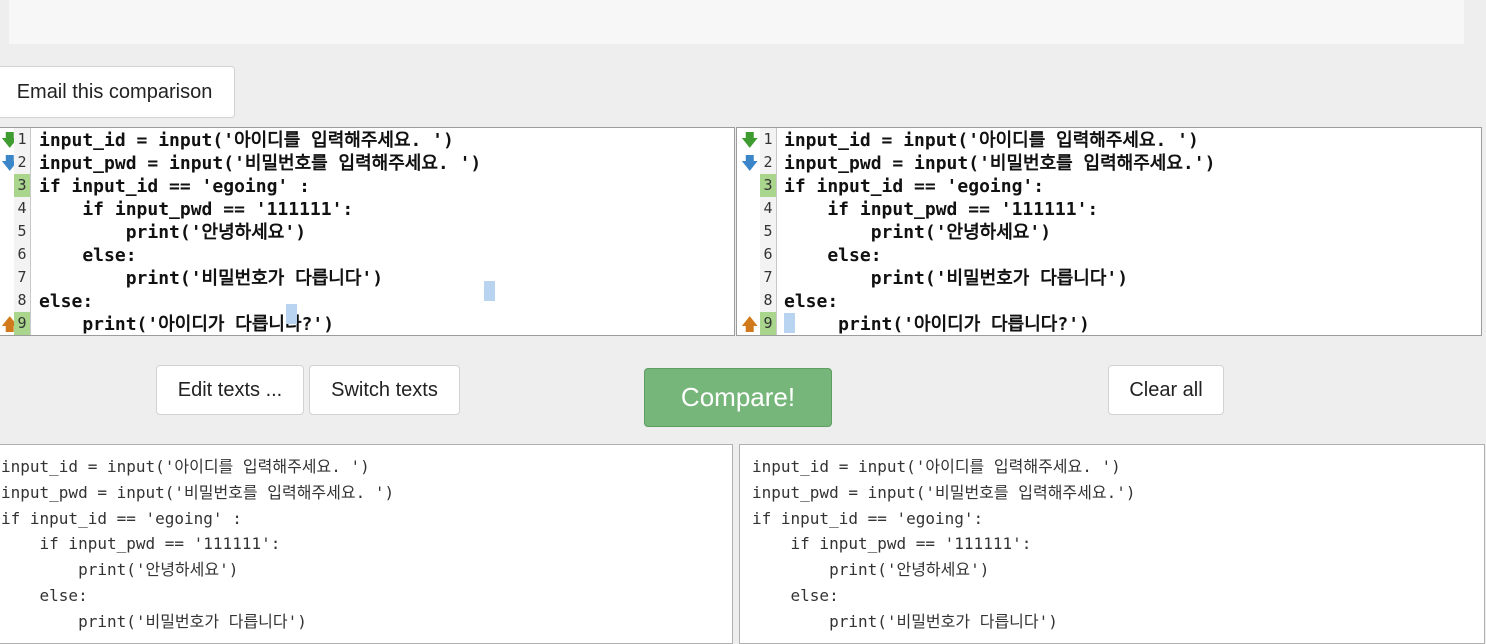 The image size is (1486, 644). What do you see at coordinates (198, 492) in the screenshot?
I see `text-line: input_pwd = input('비밀번호를 입력해주세요. ')` at bounding box center [198, 492].